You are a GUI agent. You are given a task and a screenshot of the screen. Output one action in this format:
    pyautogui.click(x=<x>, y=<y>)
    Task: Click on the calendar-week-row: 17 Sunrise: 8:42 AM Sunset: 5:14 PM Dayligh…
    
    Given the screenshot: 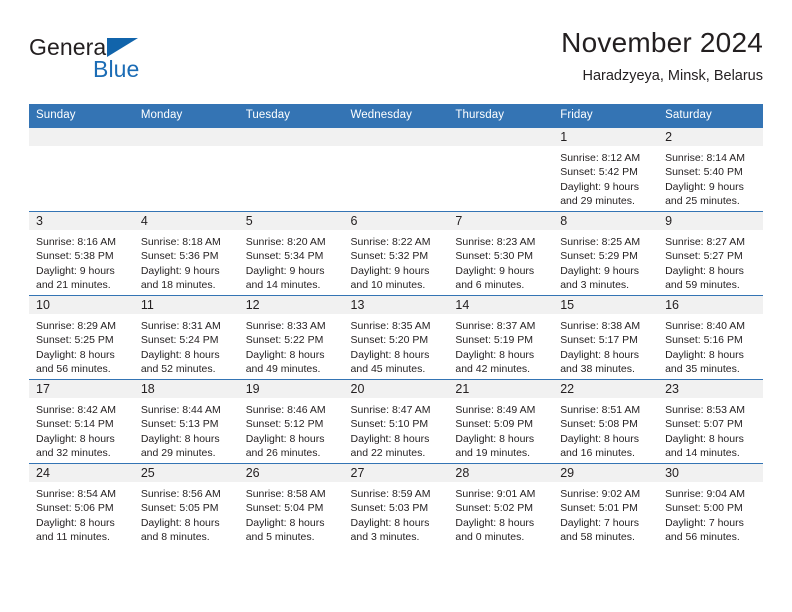 What is the action you would take?
    pyautogui.click(x=396, y=421)
    